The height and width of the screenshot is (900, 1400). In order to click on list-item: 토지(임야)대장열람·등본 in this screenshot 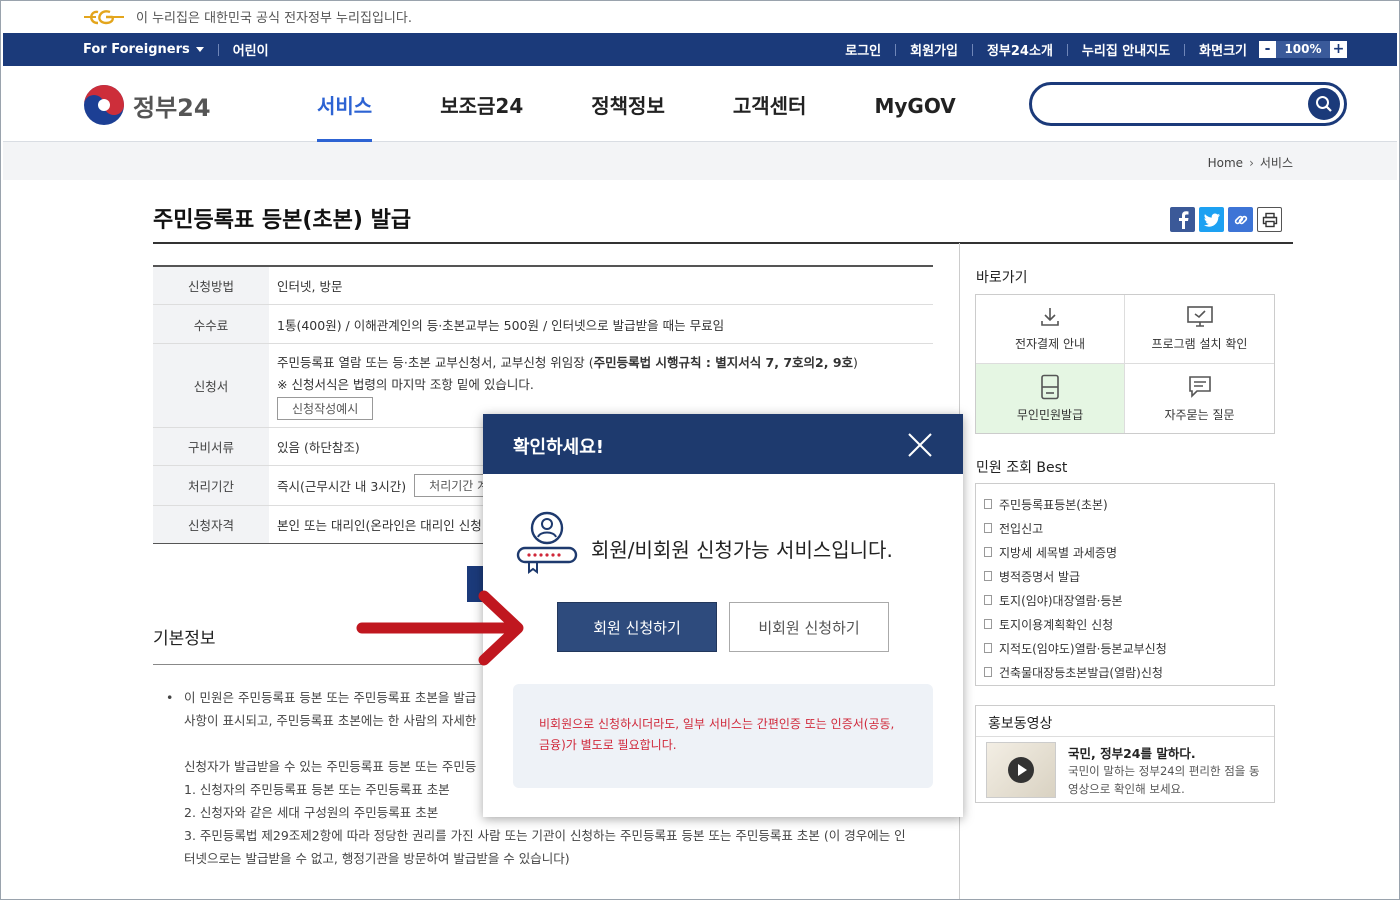, I will do `click(1129, 600)`.